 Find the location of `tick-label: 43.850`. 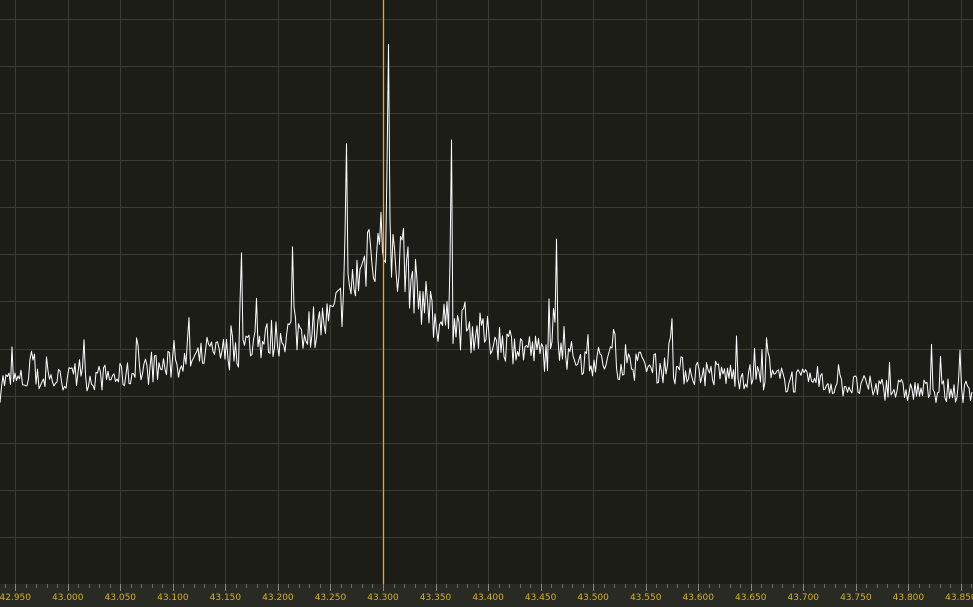

tick-label: 43.850 is located at coordinates (959, 598).